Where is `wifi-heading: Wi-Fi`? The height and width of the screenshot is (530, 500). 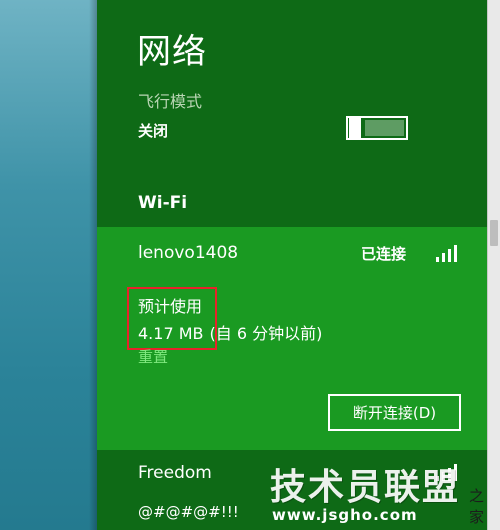
wifi-heading: Wi-Fi is located at coordinates (163, 203).